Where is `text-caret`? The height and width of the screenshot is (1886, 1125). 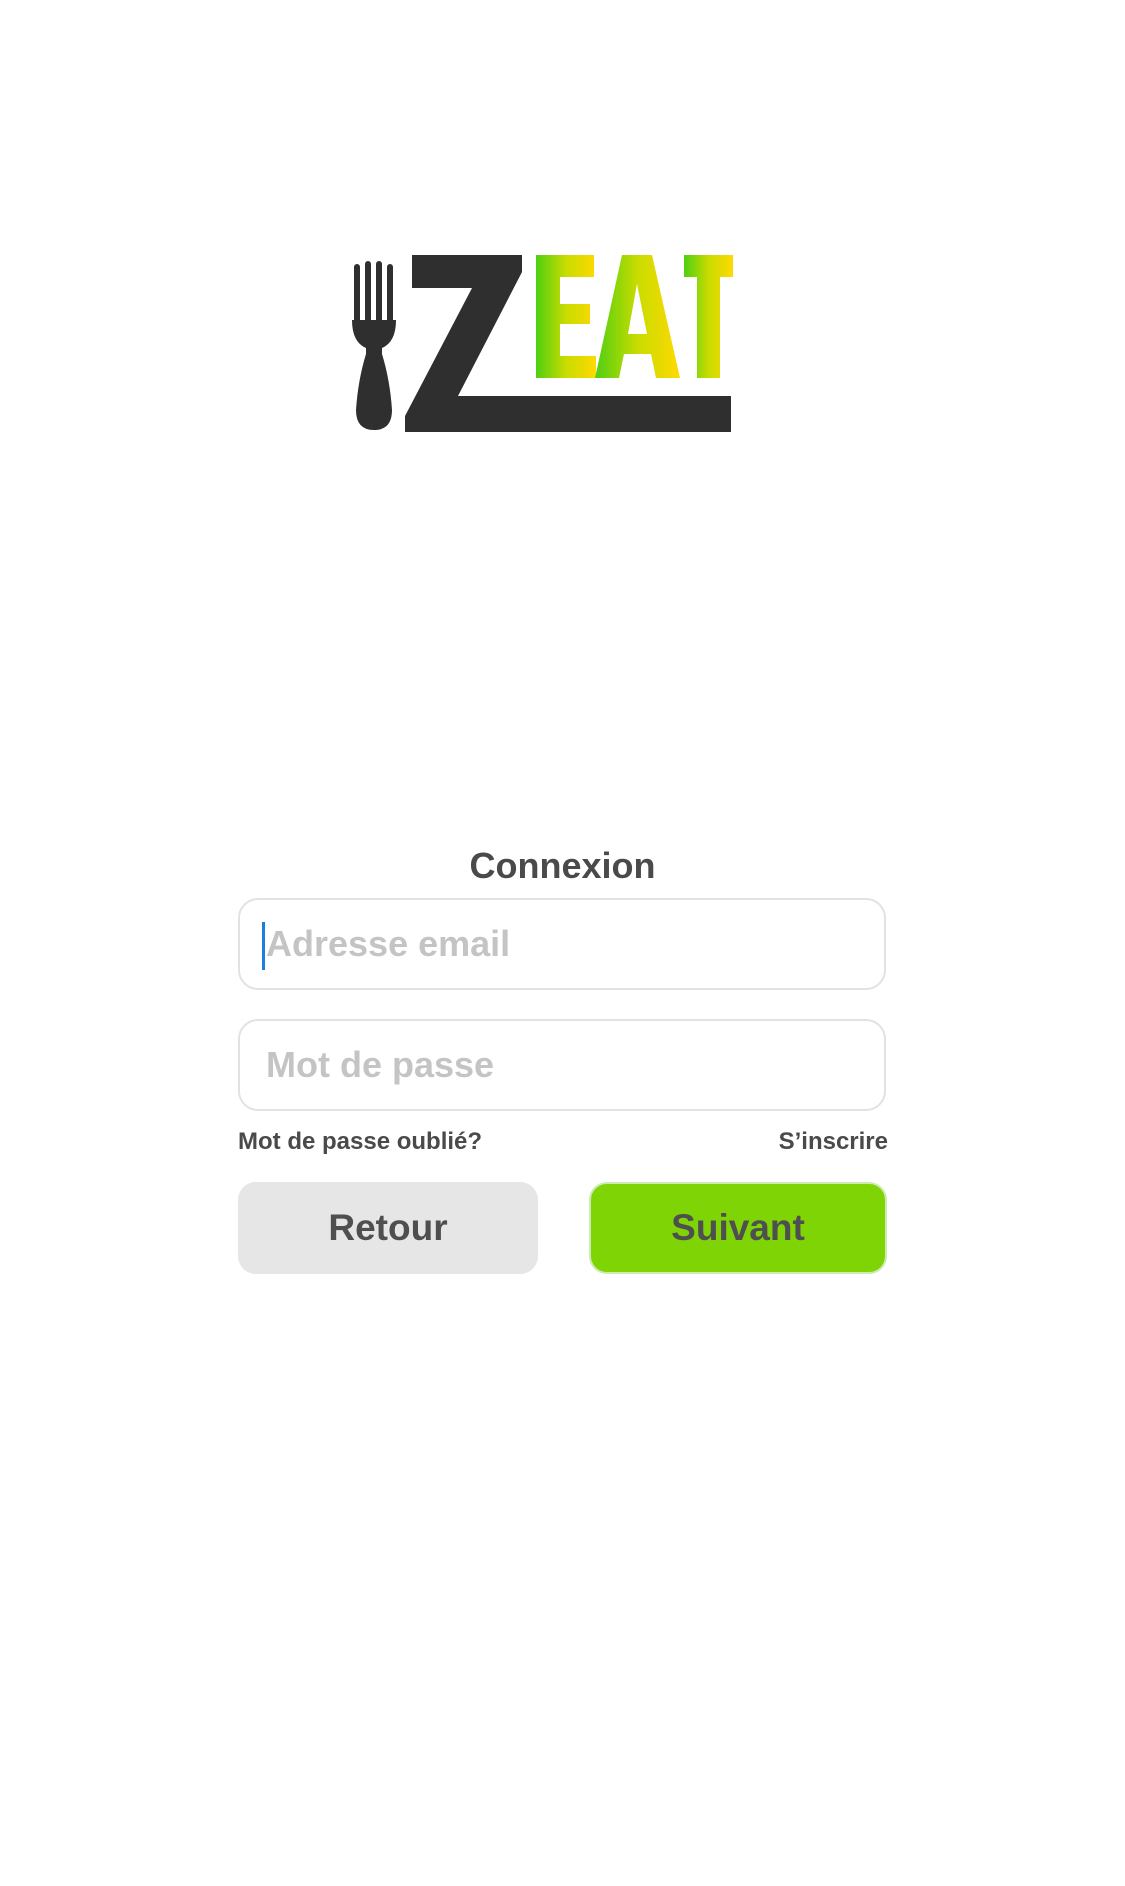 text-caret is located at coordinates (263, 946).